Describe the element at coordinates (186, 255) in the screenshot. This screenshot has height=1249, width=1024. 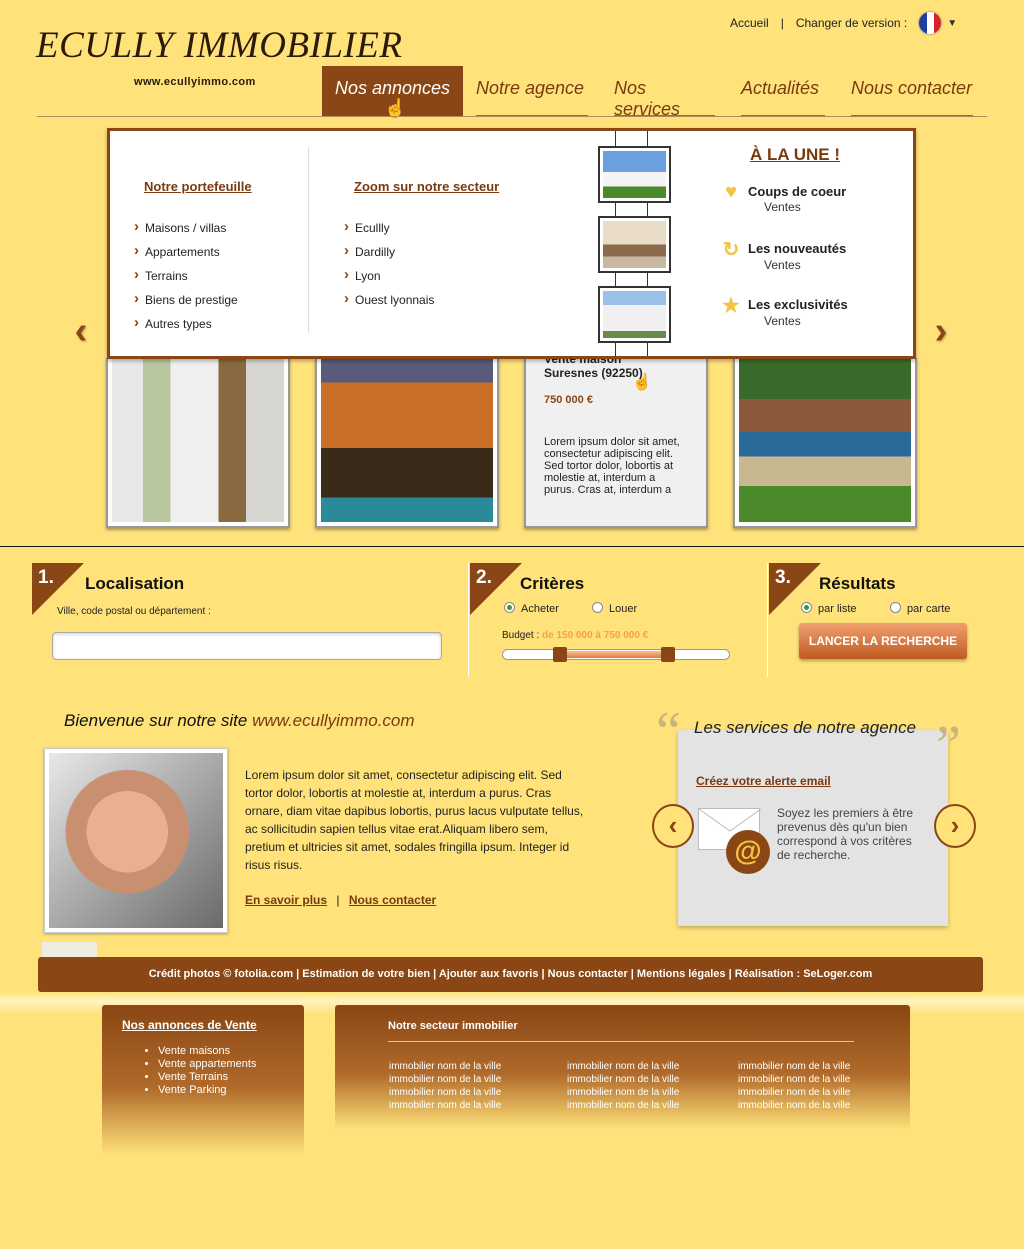
I see `menu-item-appartements: Appartements` at that location.